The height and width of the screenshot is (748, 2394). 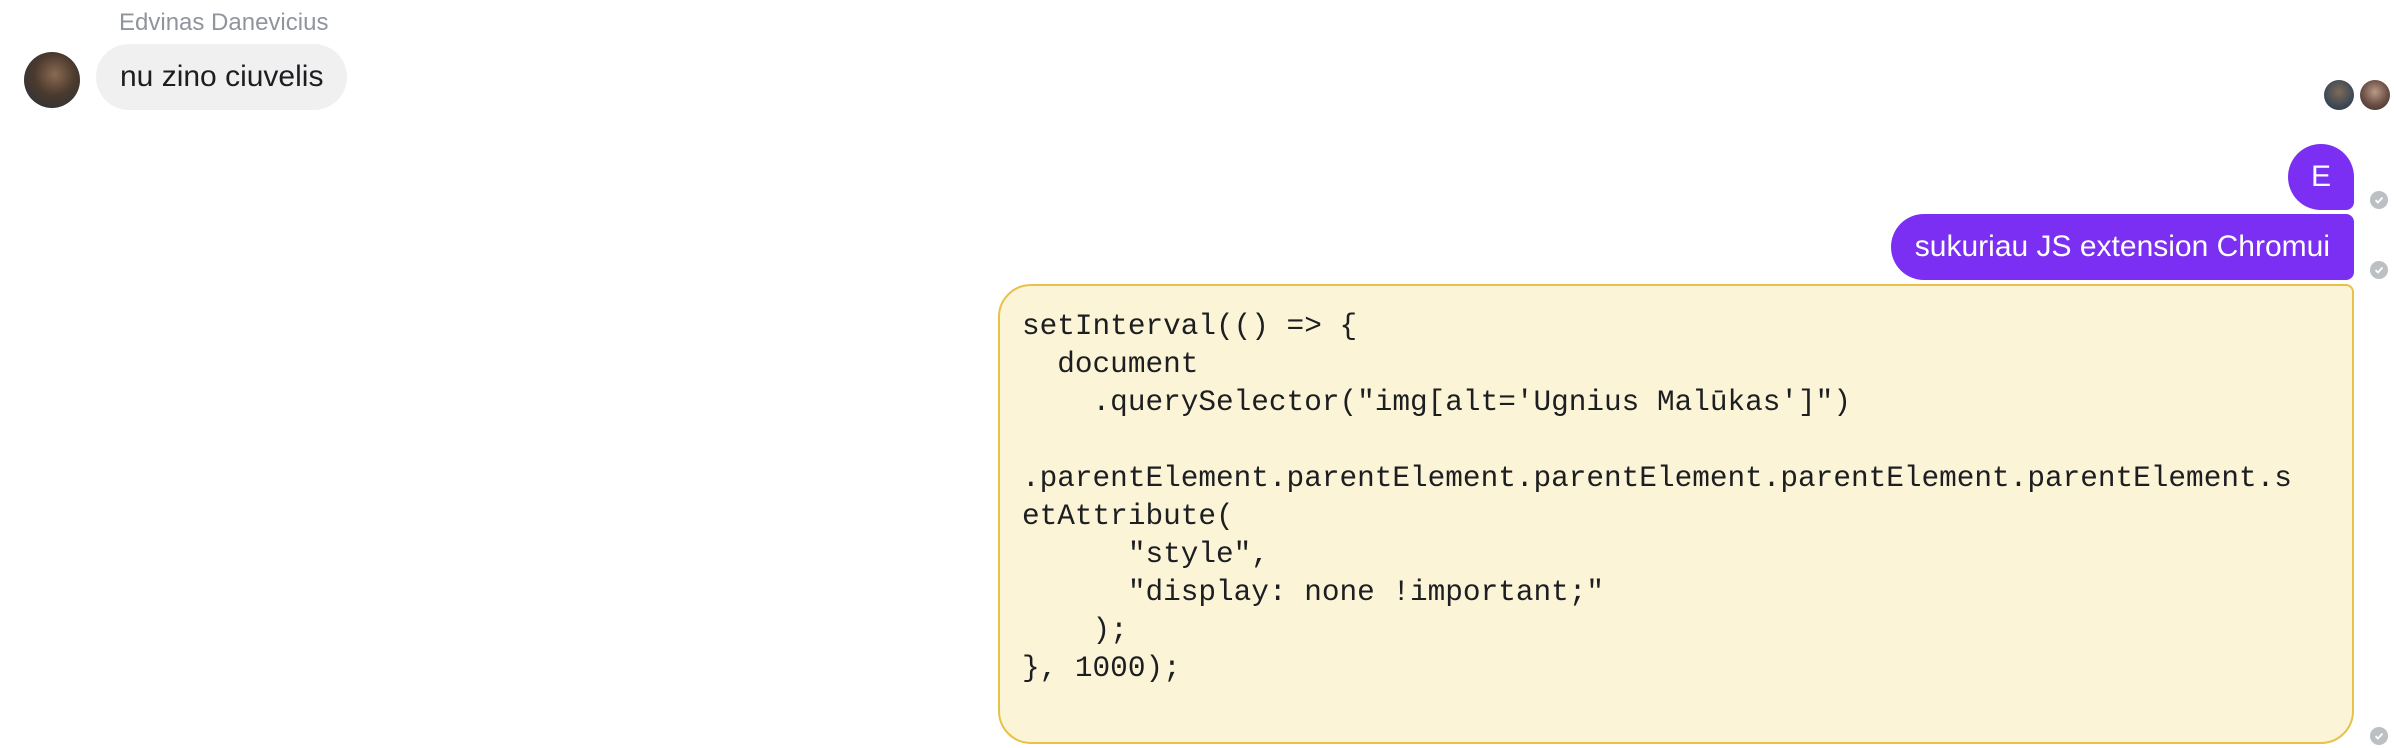 I want to click on seen-avatars, so click(x=2357, y=95).